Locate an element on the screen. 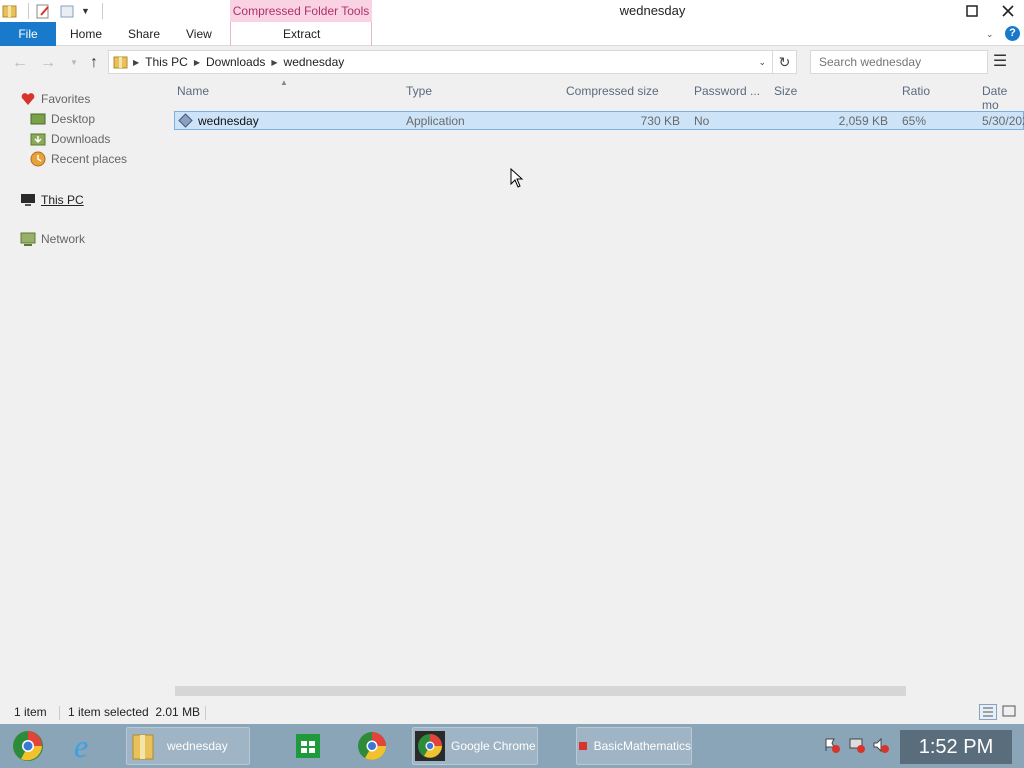 This screenshot has height=768, width=1024. customize-qat-icon: ▼ is located at coordinates (85, 11).